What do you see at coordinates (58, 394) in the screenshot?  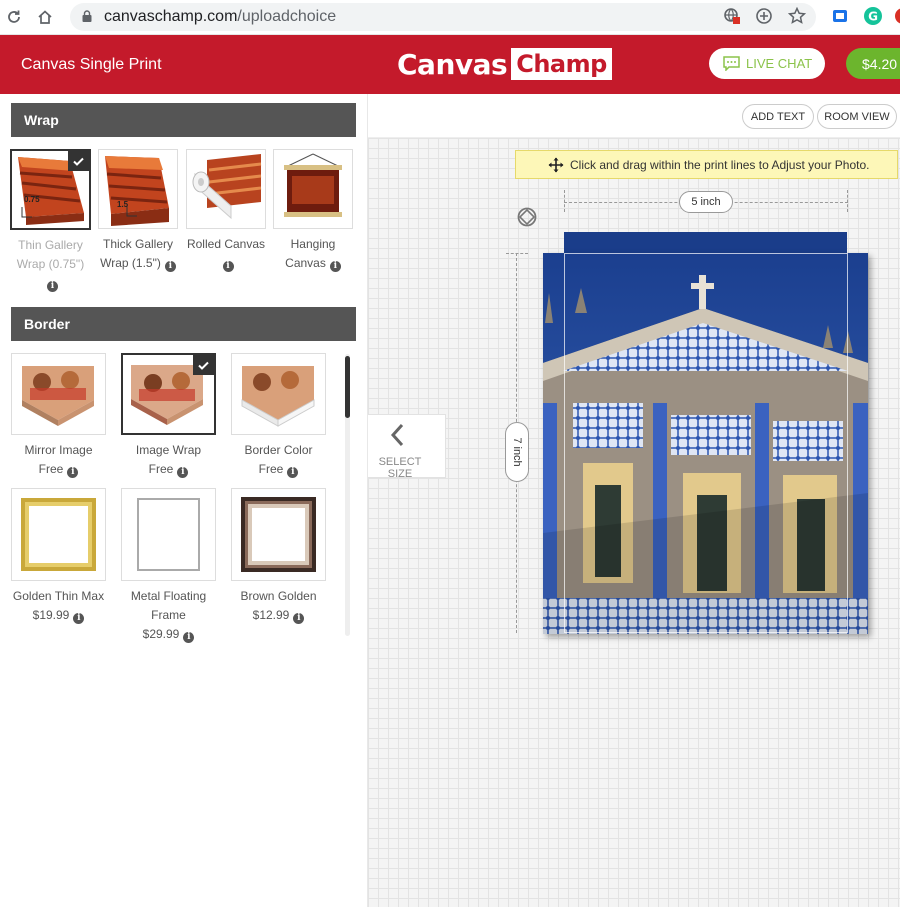 I see `border-thumb-mirror` at bounding box center [58, 394].